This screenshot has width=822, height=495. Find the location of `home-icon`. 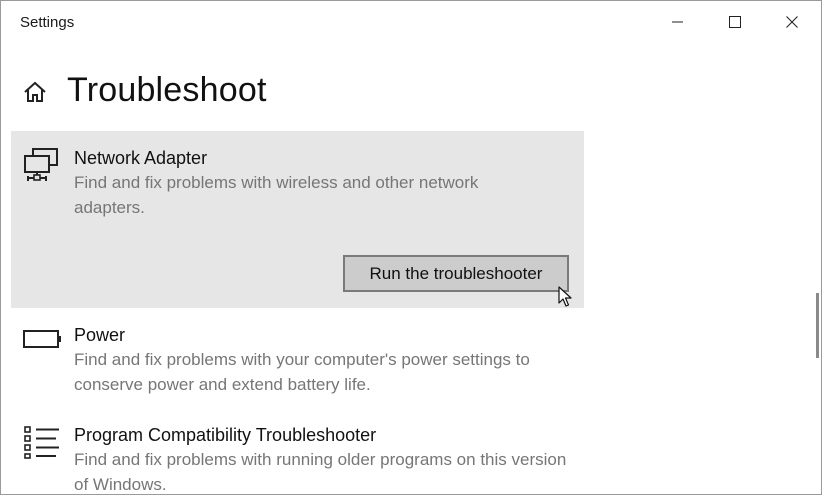

home-icon is located at coordinates (35, 91).